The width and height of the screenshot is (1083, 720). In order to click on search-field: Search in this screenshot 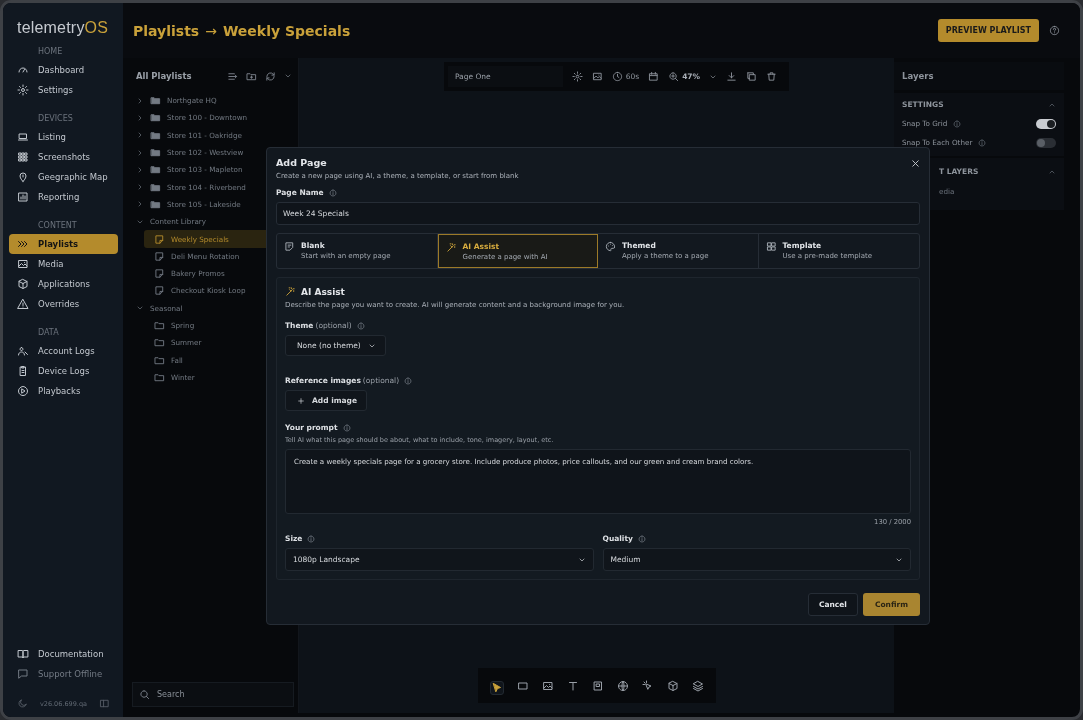, I will do `click(213, 694)`.